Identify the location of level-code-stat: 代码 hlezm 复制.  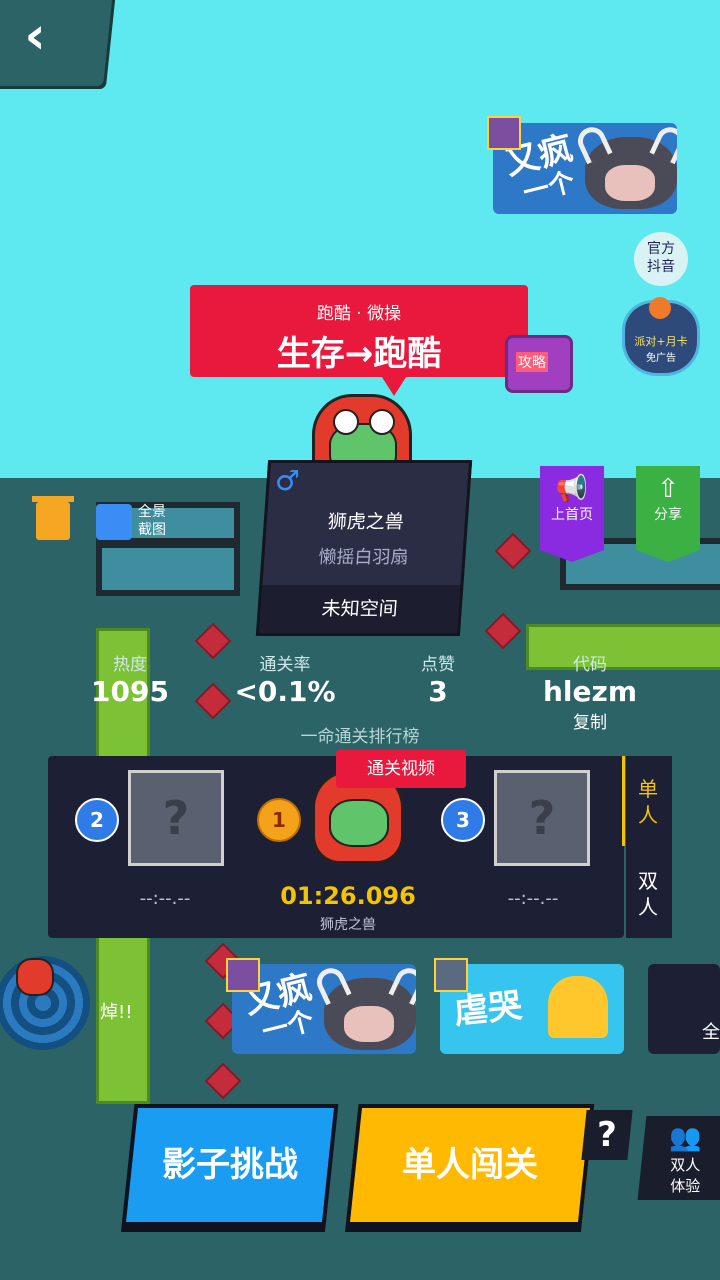
(590, 691).